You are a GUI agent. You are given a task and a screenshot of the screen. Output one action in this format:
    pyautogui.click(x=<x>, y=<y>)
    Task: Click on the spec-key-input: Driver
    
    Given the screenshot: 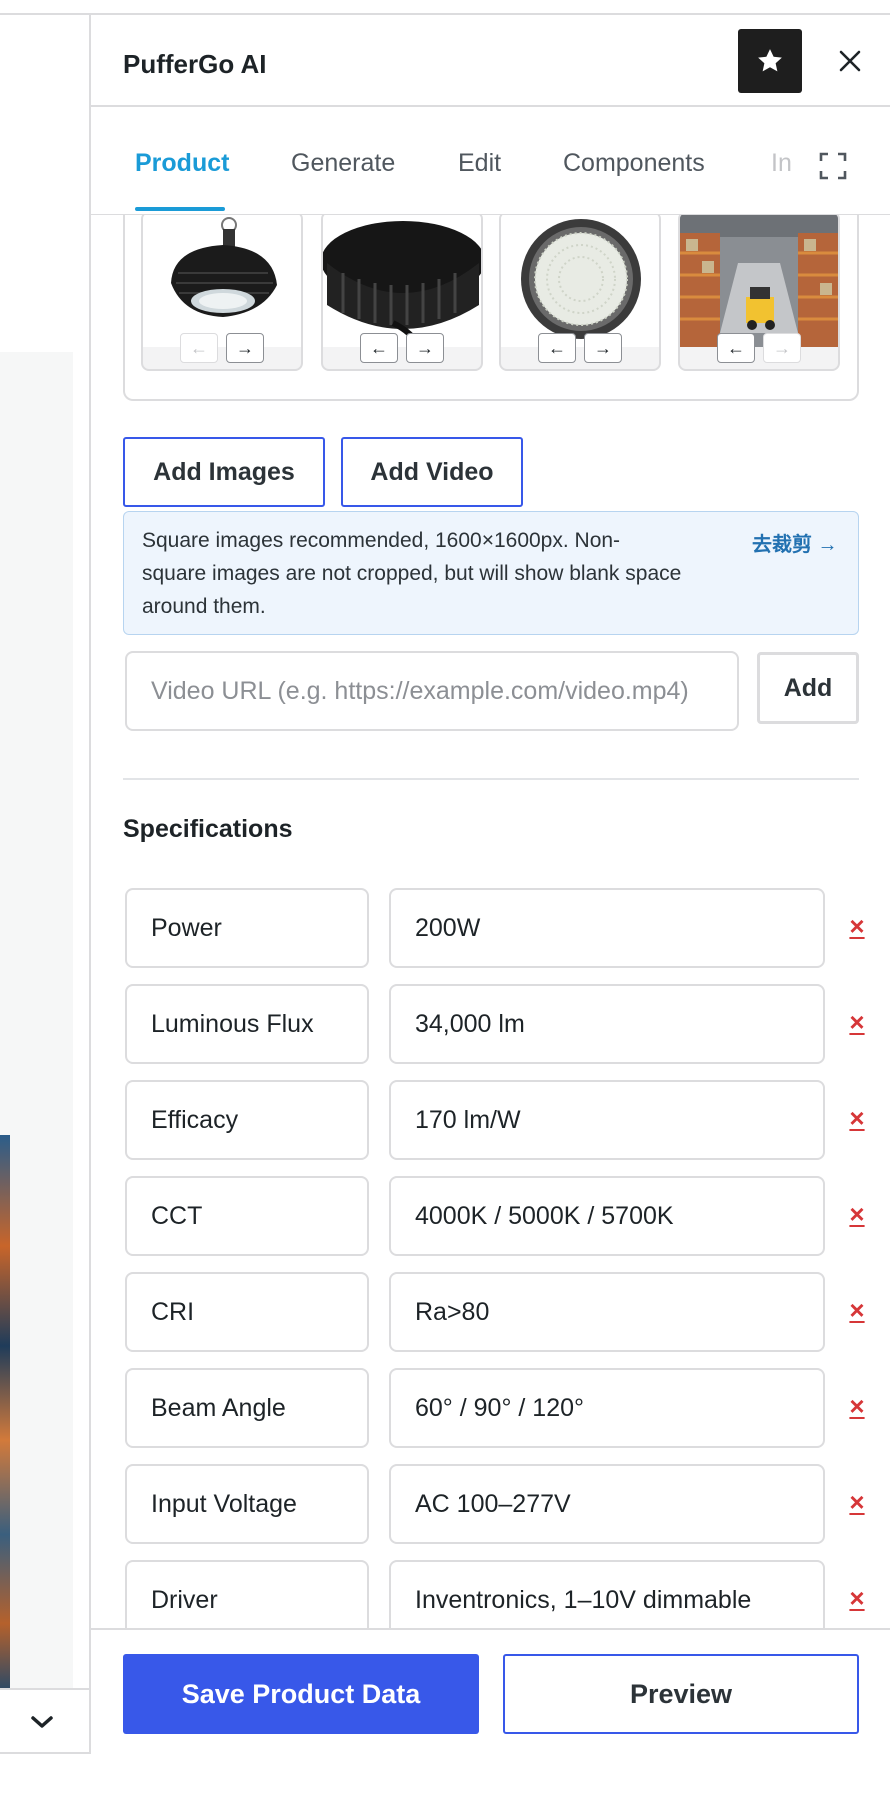 What is the action you would take?
    pyautogui.click(x=247, y=1594)
    